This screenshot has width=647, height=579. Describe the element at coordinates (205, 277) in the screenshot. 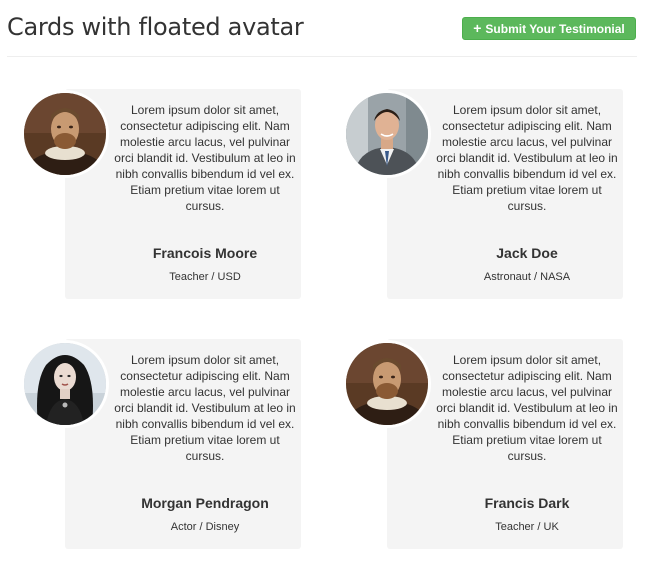

I see `person-role: Teacher / USD` at that location.